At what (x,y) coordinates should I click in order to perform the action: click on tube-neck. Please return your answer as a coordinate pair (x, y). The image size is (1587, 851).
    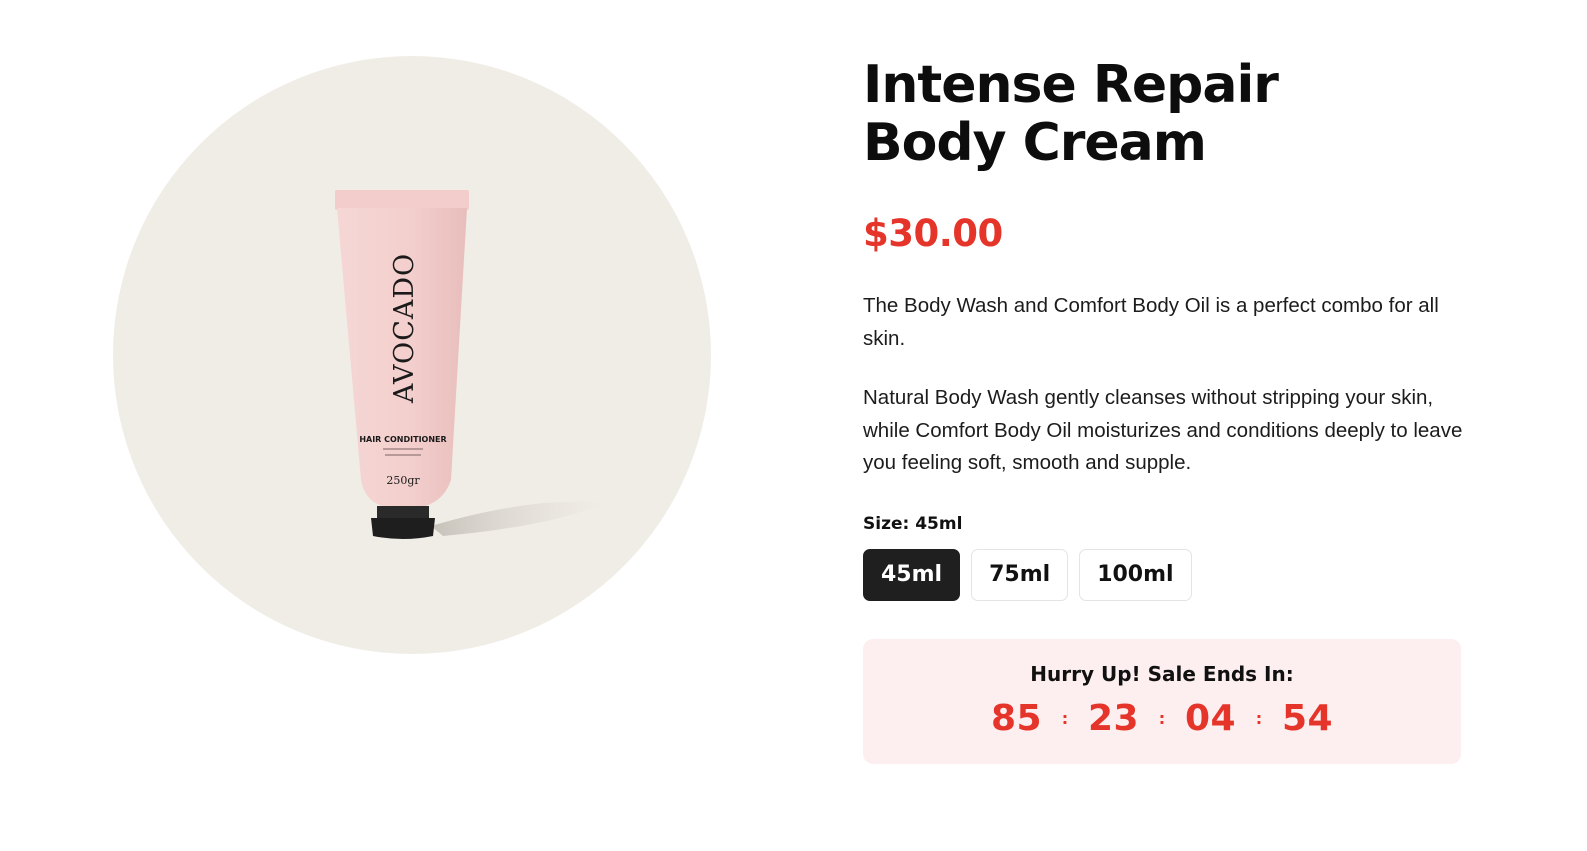
    Looking at the image, I should click on (403, 512).